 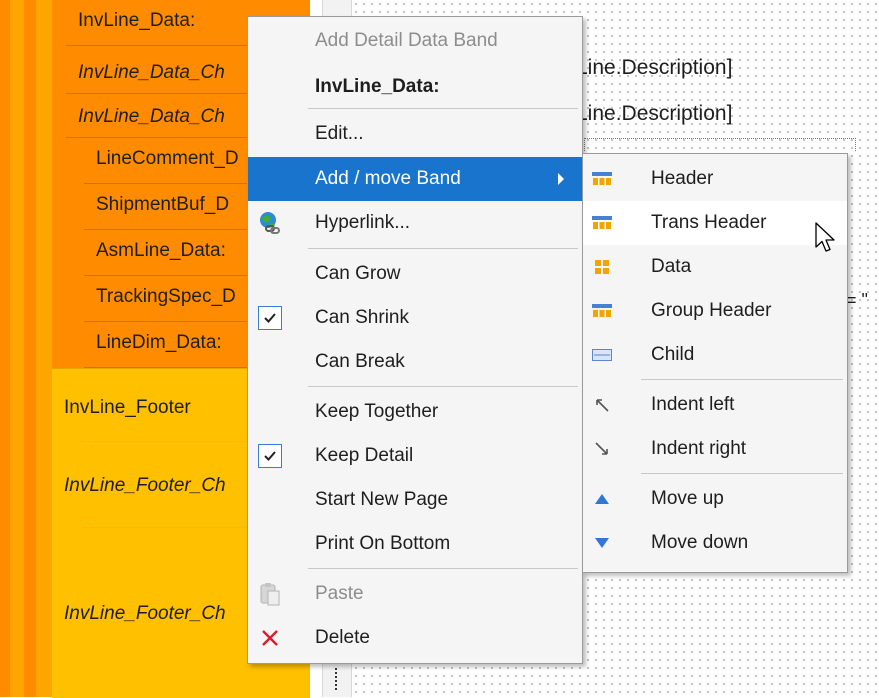 What do you see at coordinates (826, 242) in the screenshot?
I see `mouse-cursor-icon` at bounding box center [826, 242].